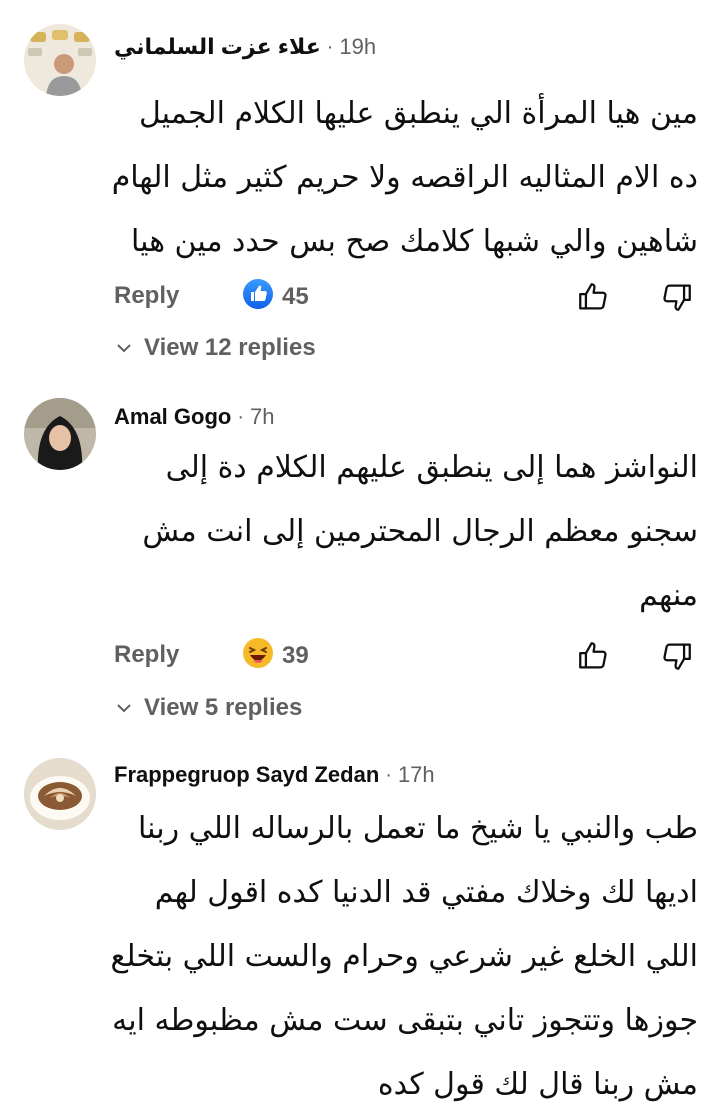 Image resolution: width=719 pixels, height=1120 pixels. What do you see at coordinates (262, 416) in the screenshot?
I see `timestamp: 7h` at bounding box center [262, 416].